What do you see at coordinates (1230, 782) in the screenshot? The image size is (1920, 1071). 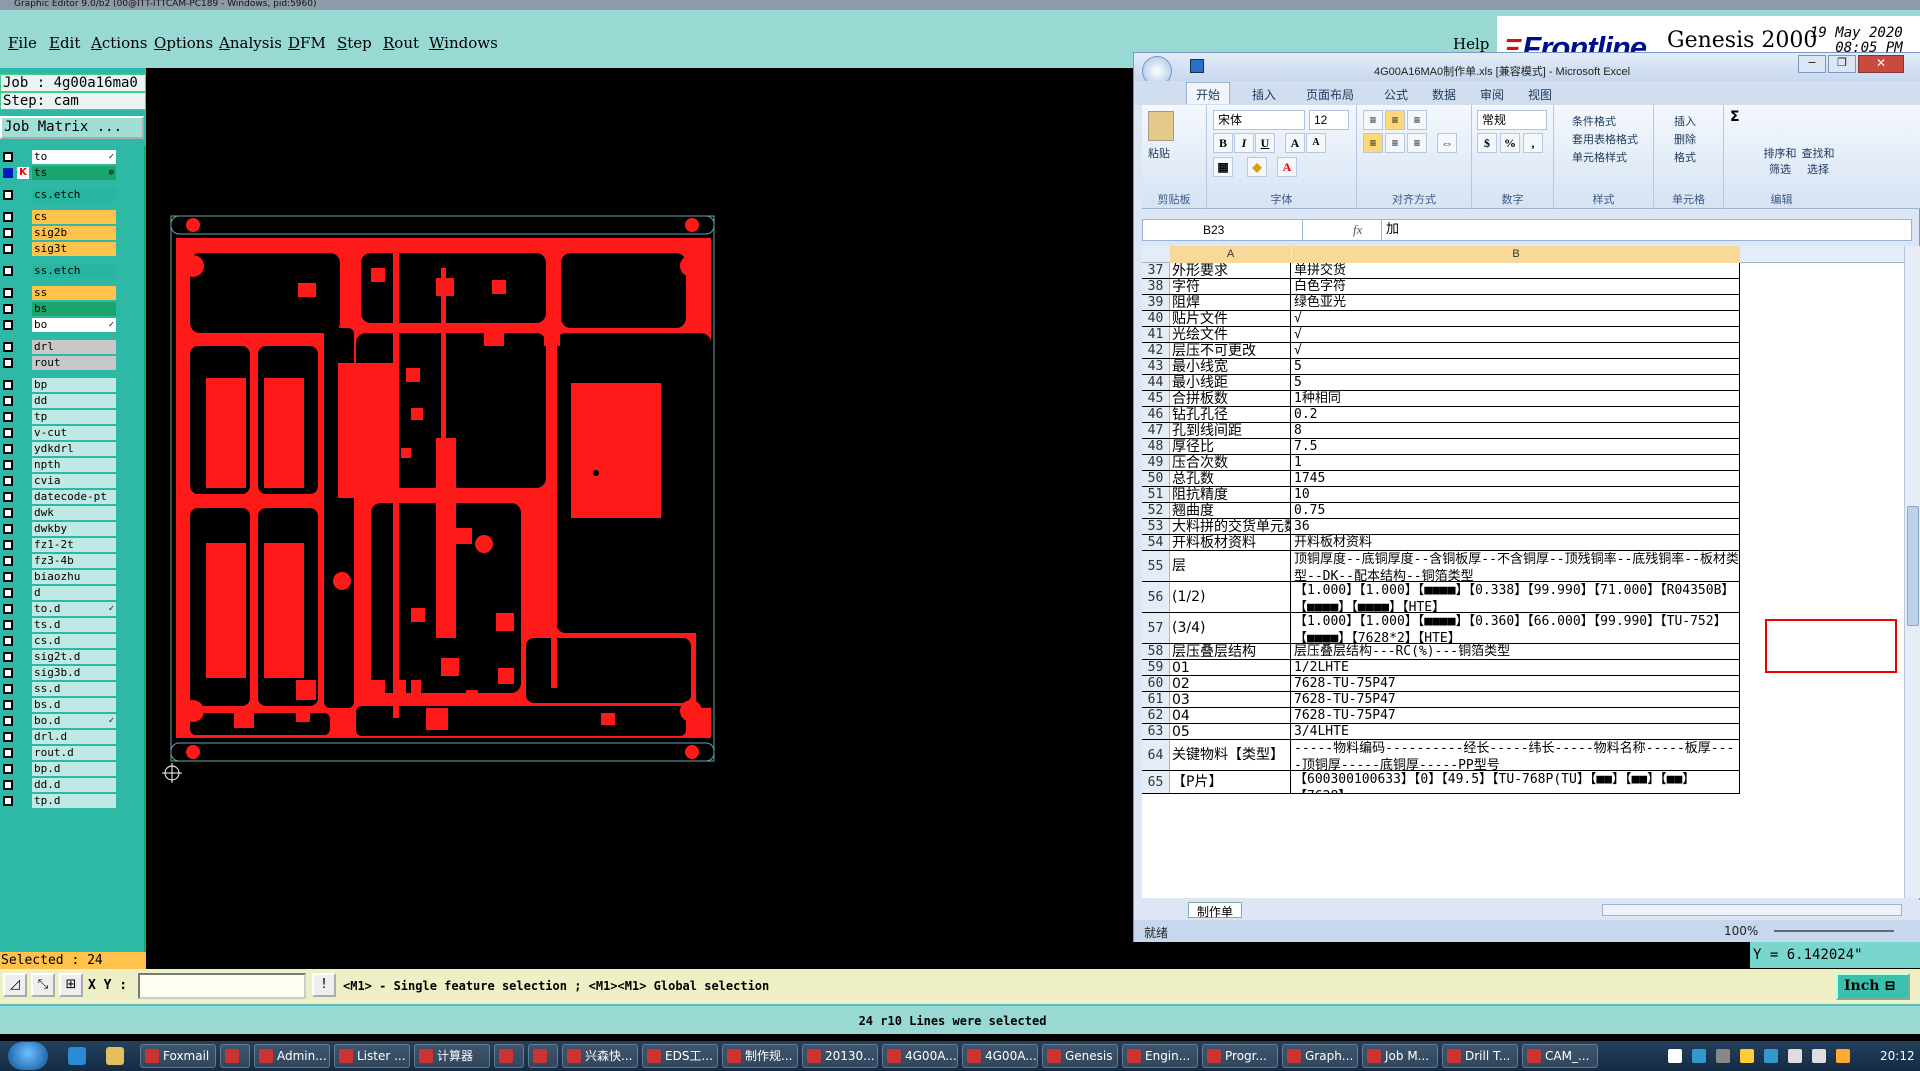 I see `cell-a: 【P片】` at bounding box center [1230, 782].